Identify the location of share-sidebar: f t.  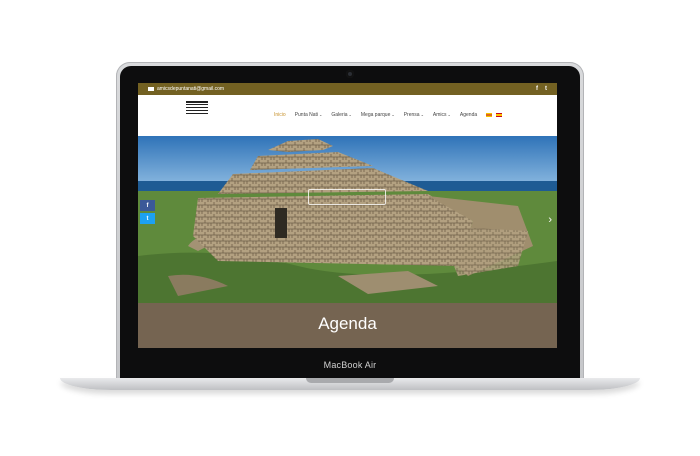
(147, 212).